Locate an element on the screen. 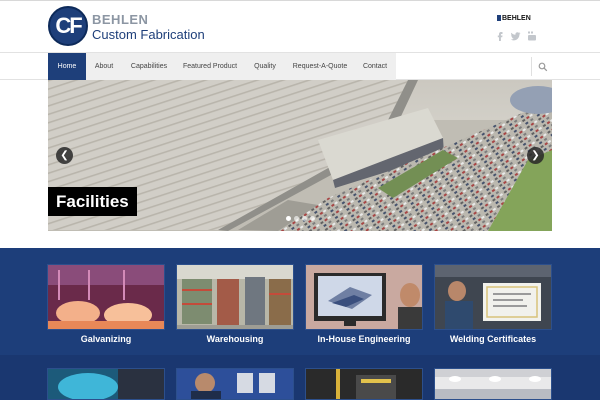 This screenshot has height=400, width=600. chevron-right-icon: ❯ is located at coordinates (535, 155).